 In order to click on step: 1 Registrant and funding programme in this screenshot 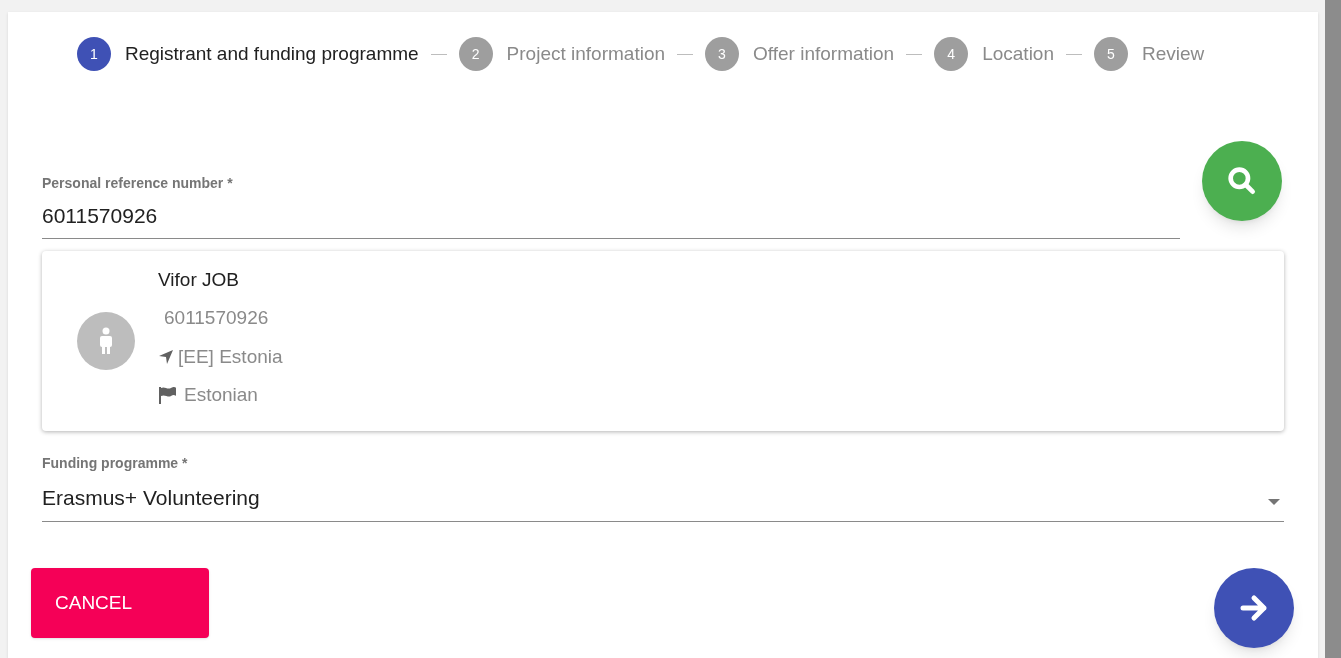, I will do `click(248, 54)`.